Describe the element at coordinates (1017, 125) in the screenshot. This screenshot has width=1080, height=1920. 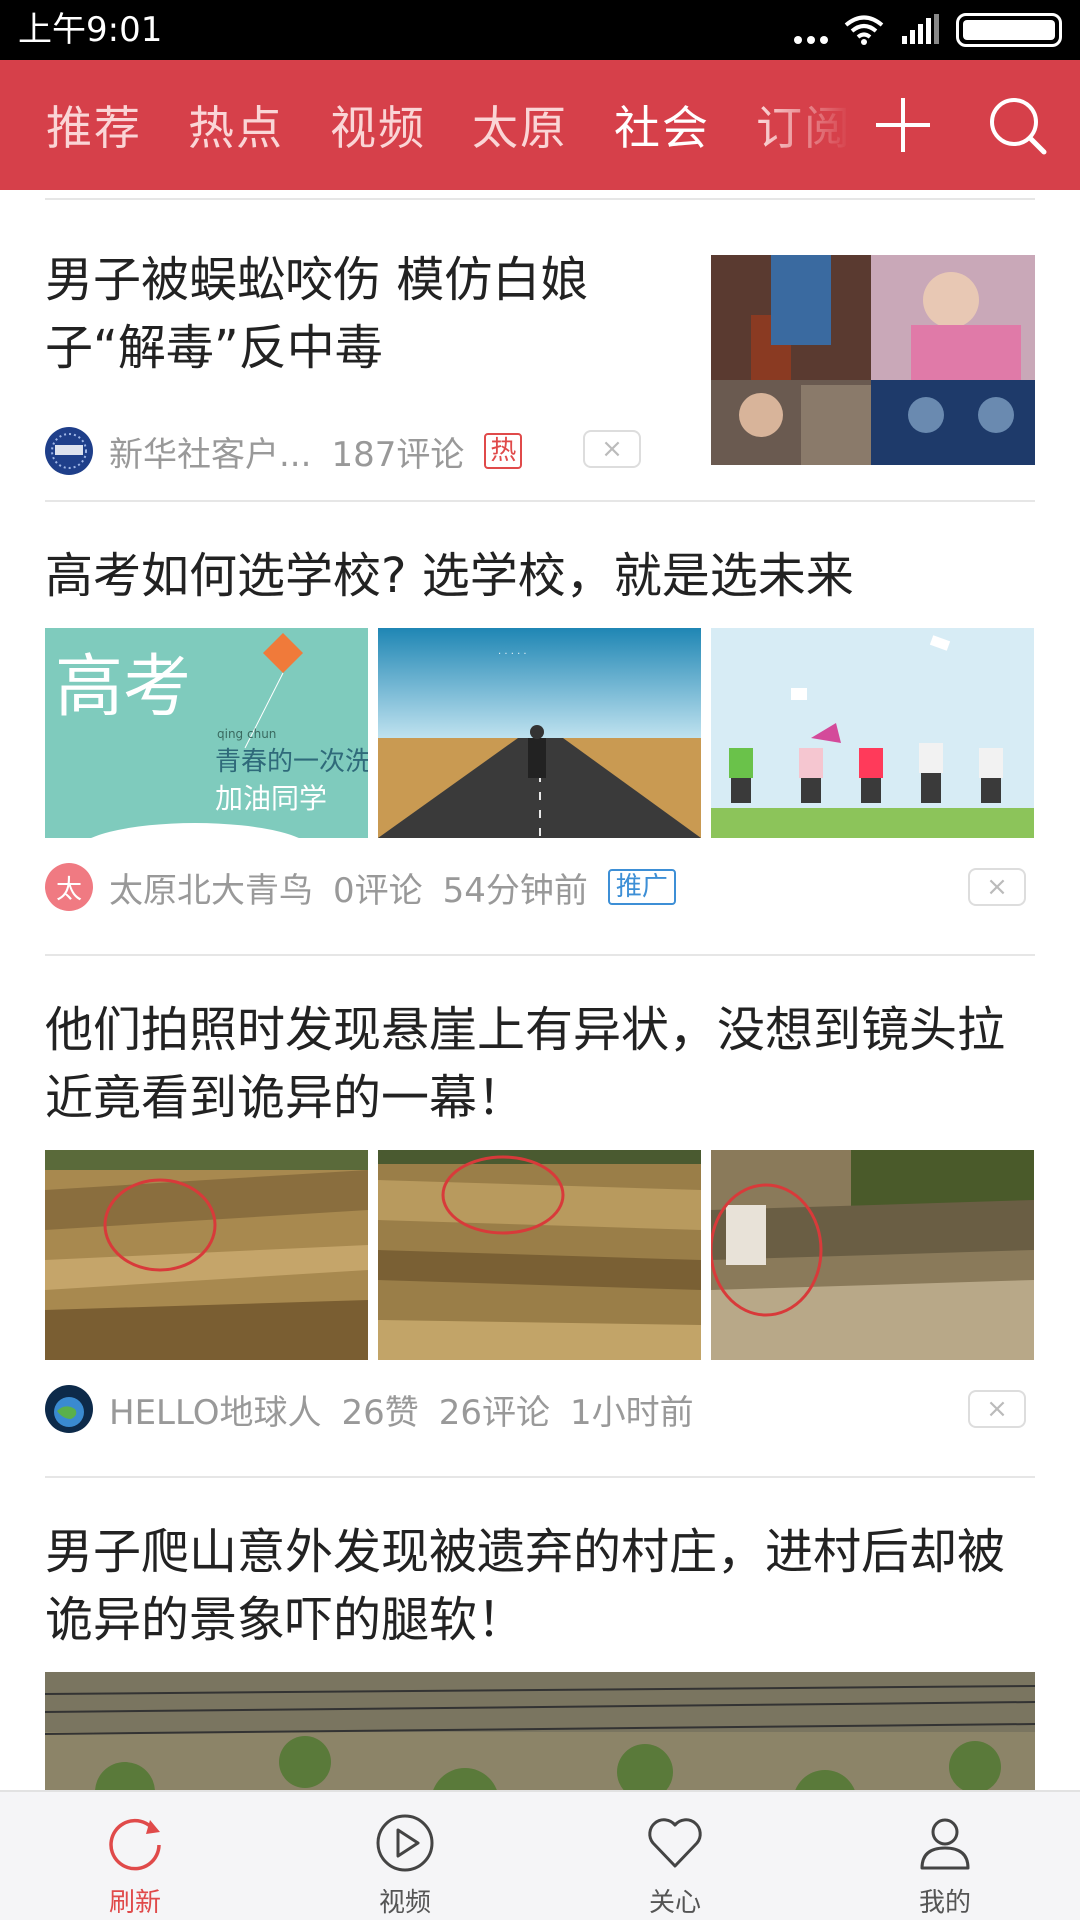
I see `search-icon` at that location.